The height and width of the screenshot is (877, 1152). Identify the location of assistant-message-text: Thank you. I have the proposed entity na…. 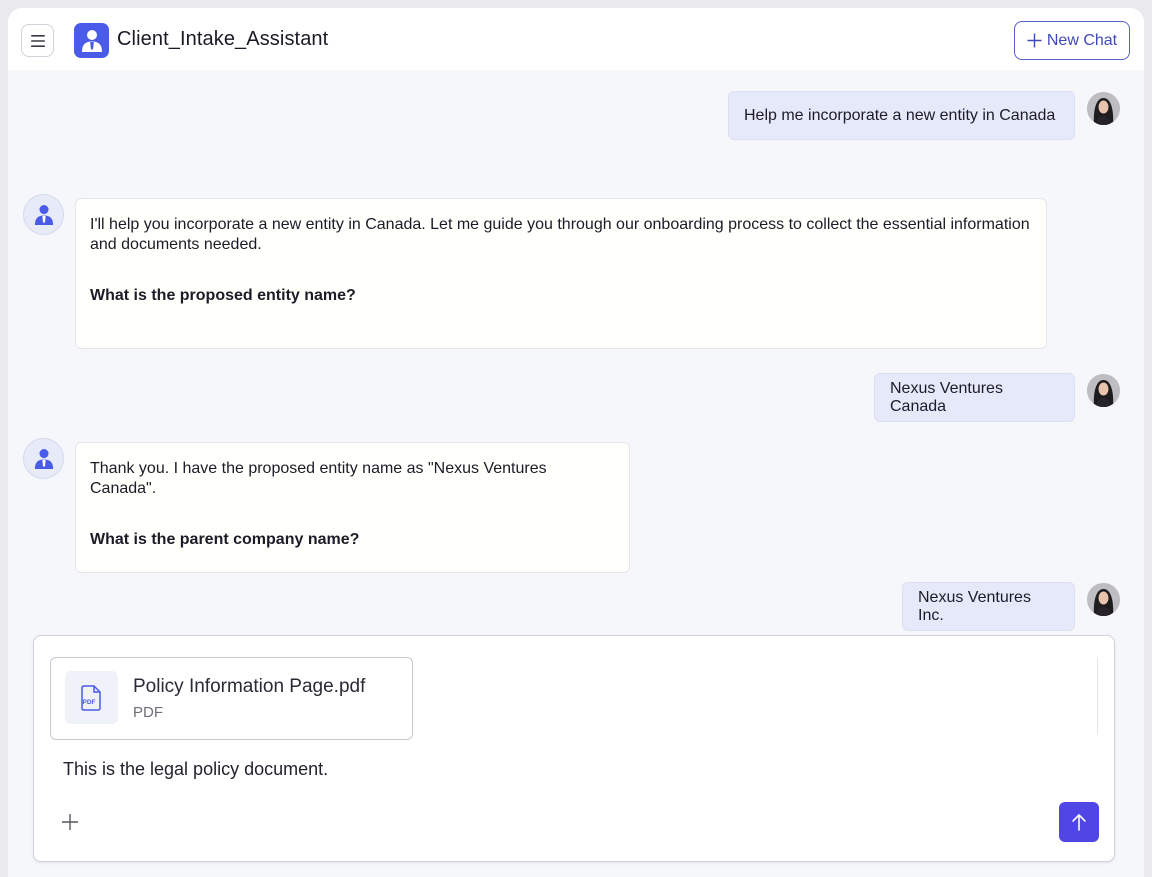
(318, 478).